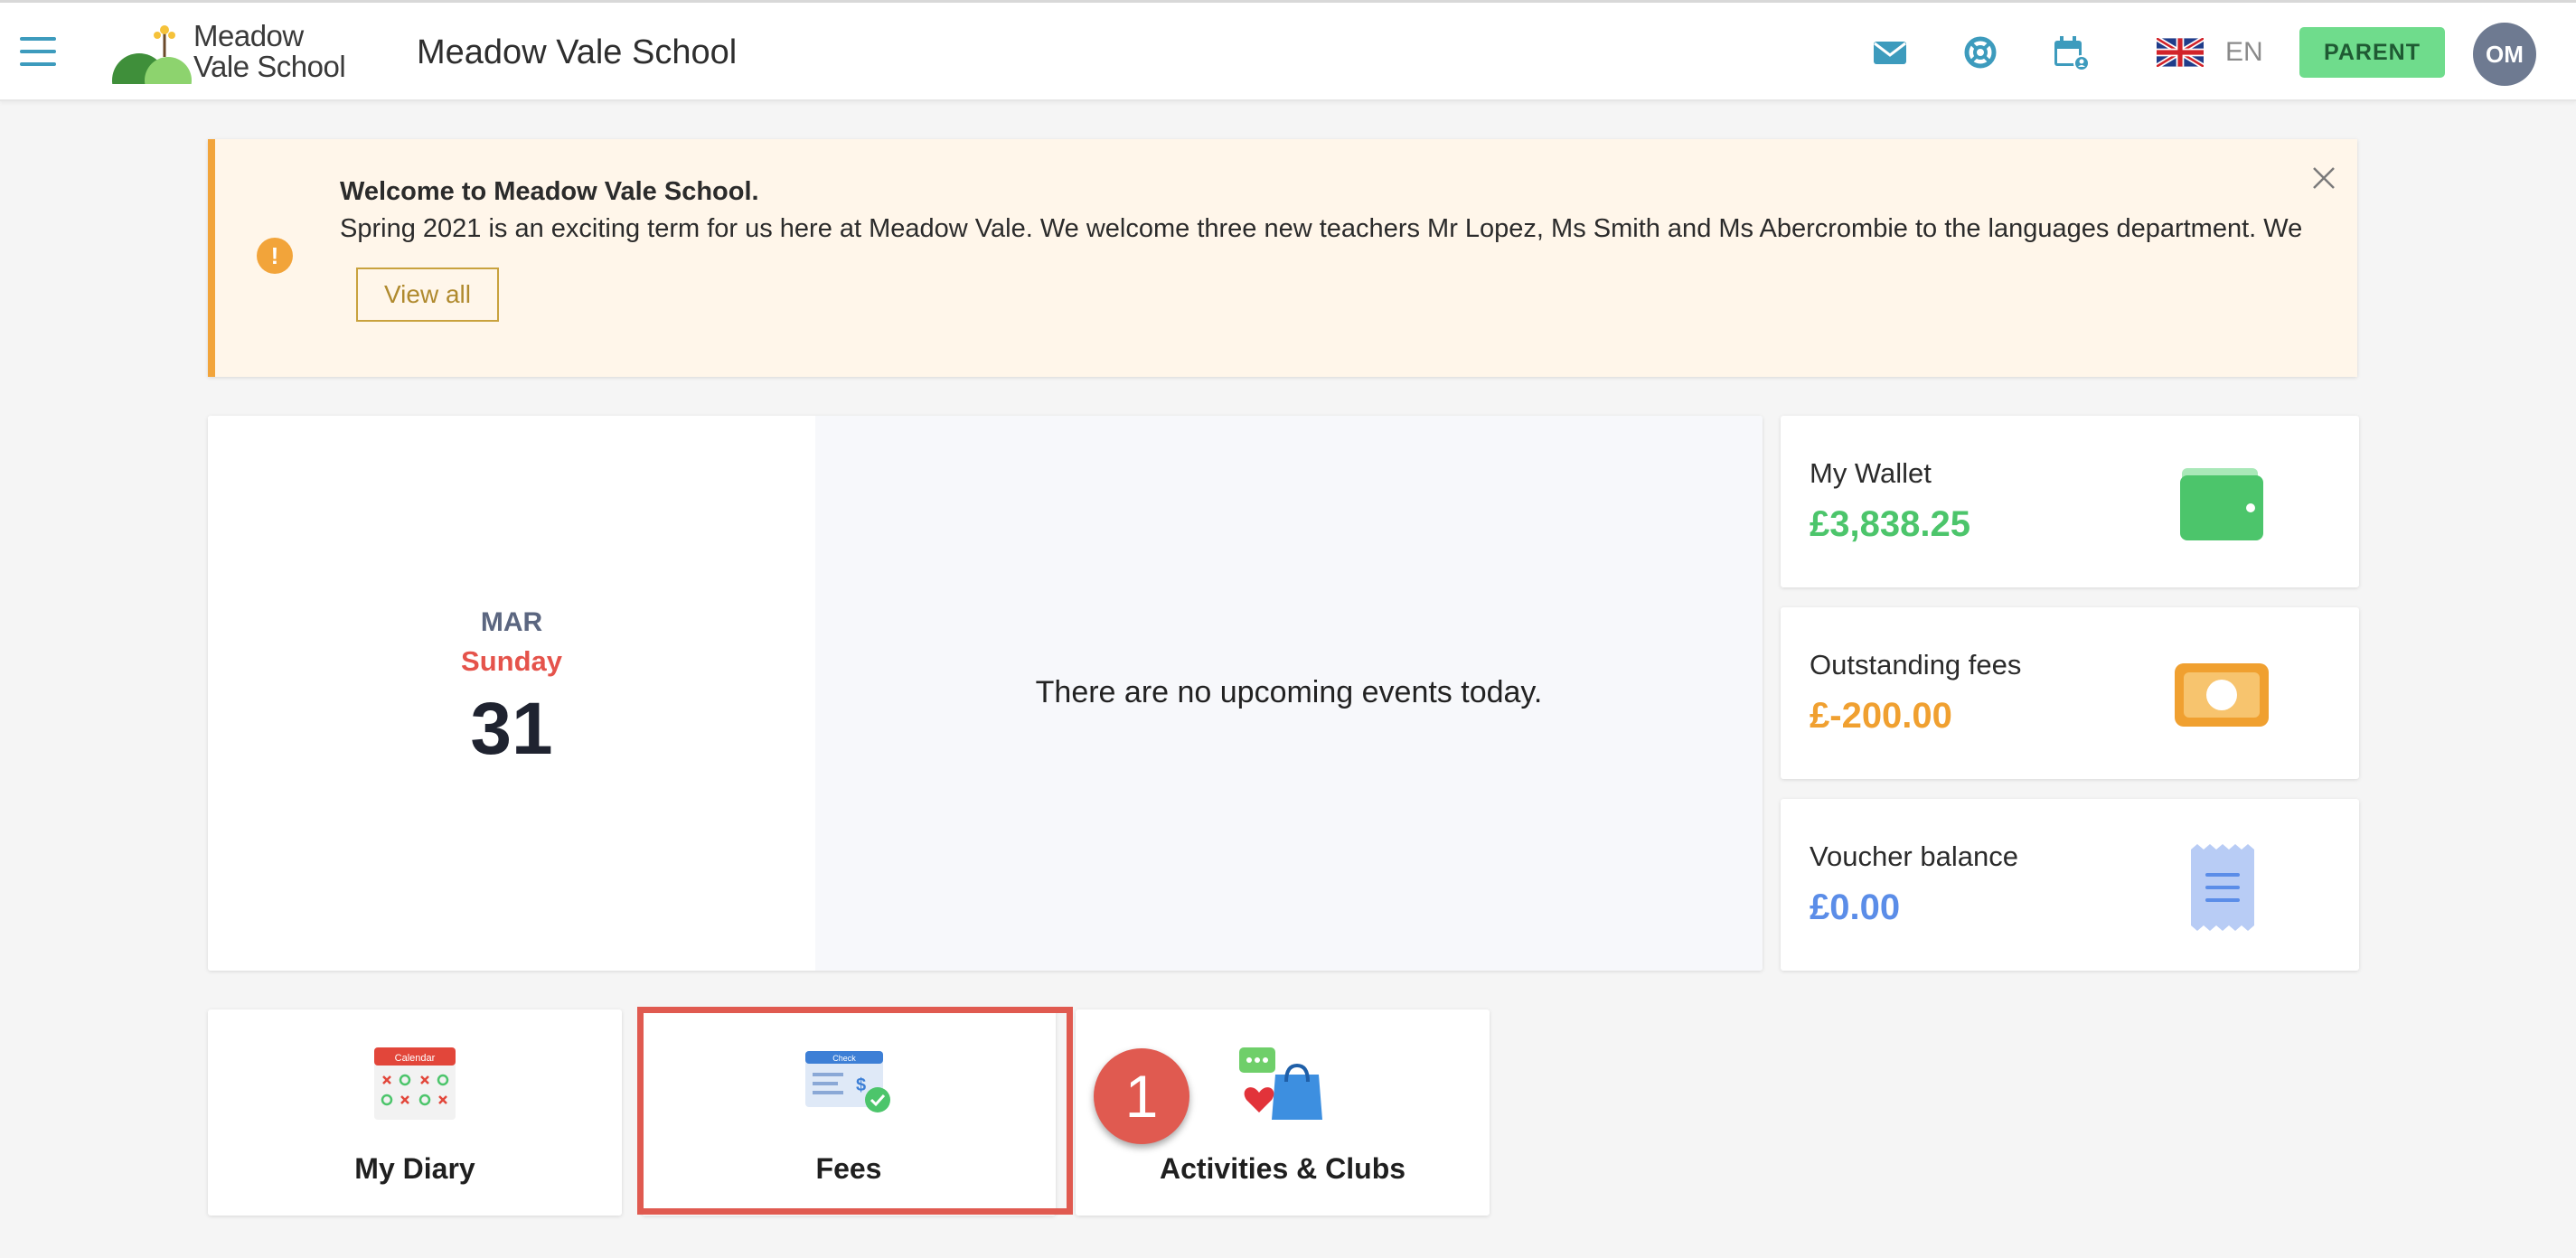  Describe the element at coordinates (415, 1168) in the screenshot. I see `my-diary-label: My Diary` at that location.